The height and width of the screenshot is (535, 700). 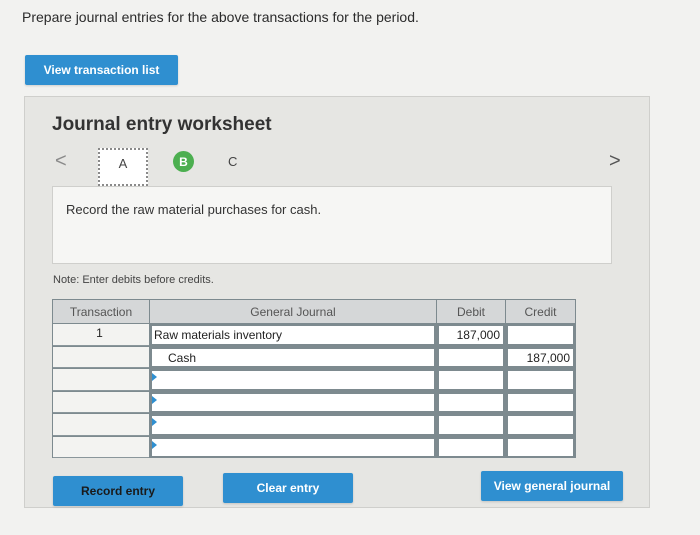 I want to click on step-b-tab: B, so click(x=183, y=161).